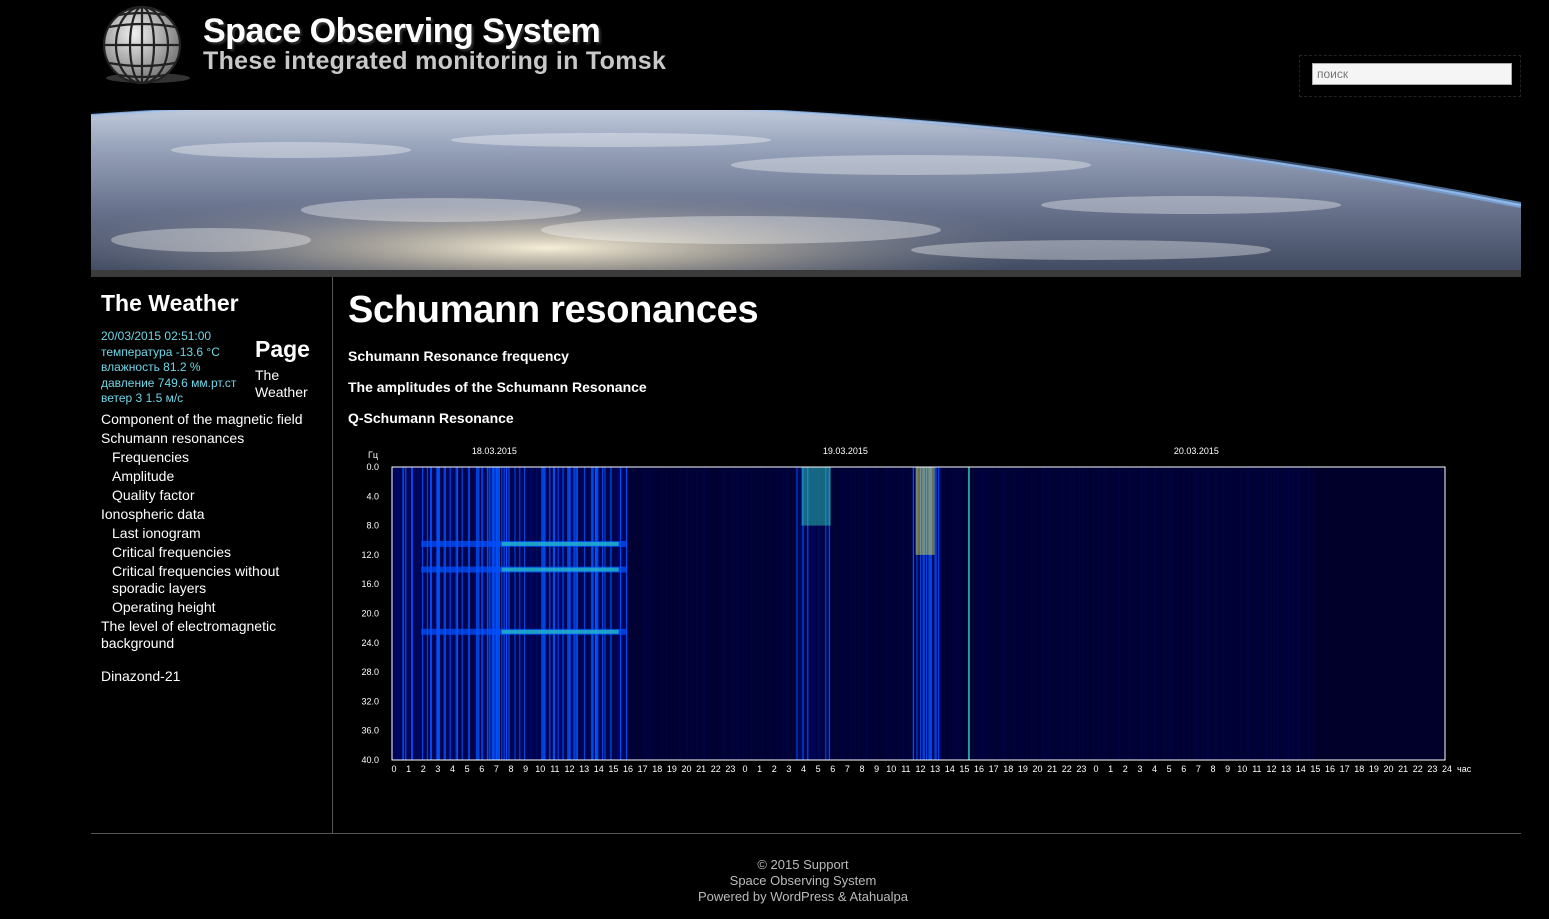 This screenshot has height=919, width=1549. Describe the element at coordinates (290, 384) in the screenshot. I see `page-widget-link: The Weather` at that location.